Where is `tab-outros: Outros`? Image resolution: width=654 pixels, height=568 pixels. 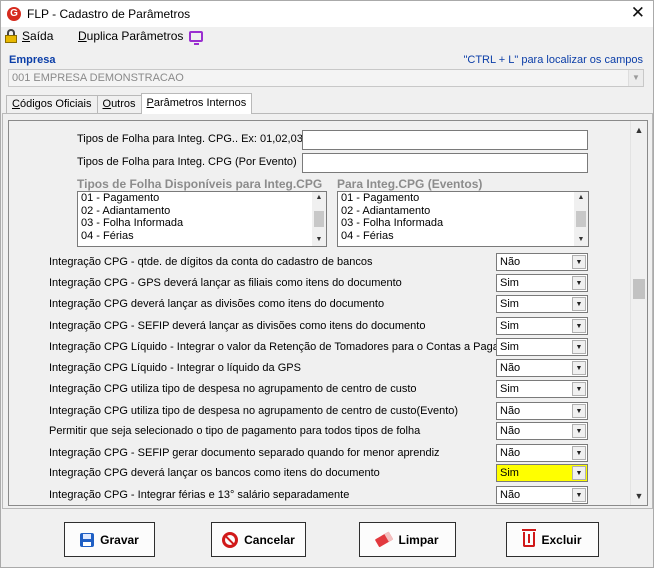 tab-outros: Outros is located at coordinates (119, 104).